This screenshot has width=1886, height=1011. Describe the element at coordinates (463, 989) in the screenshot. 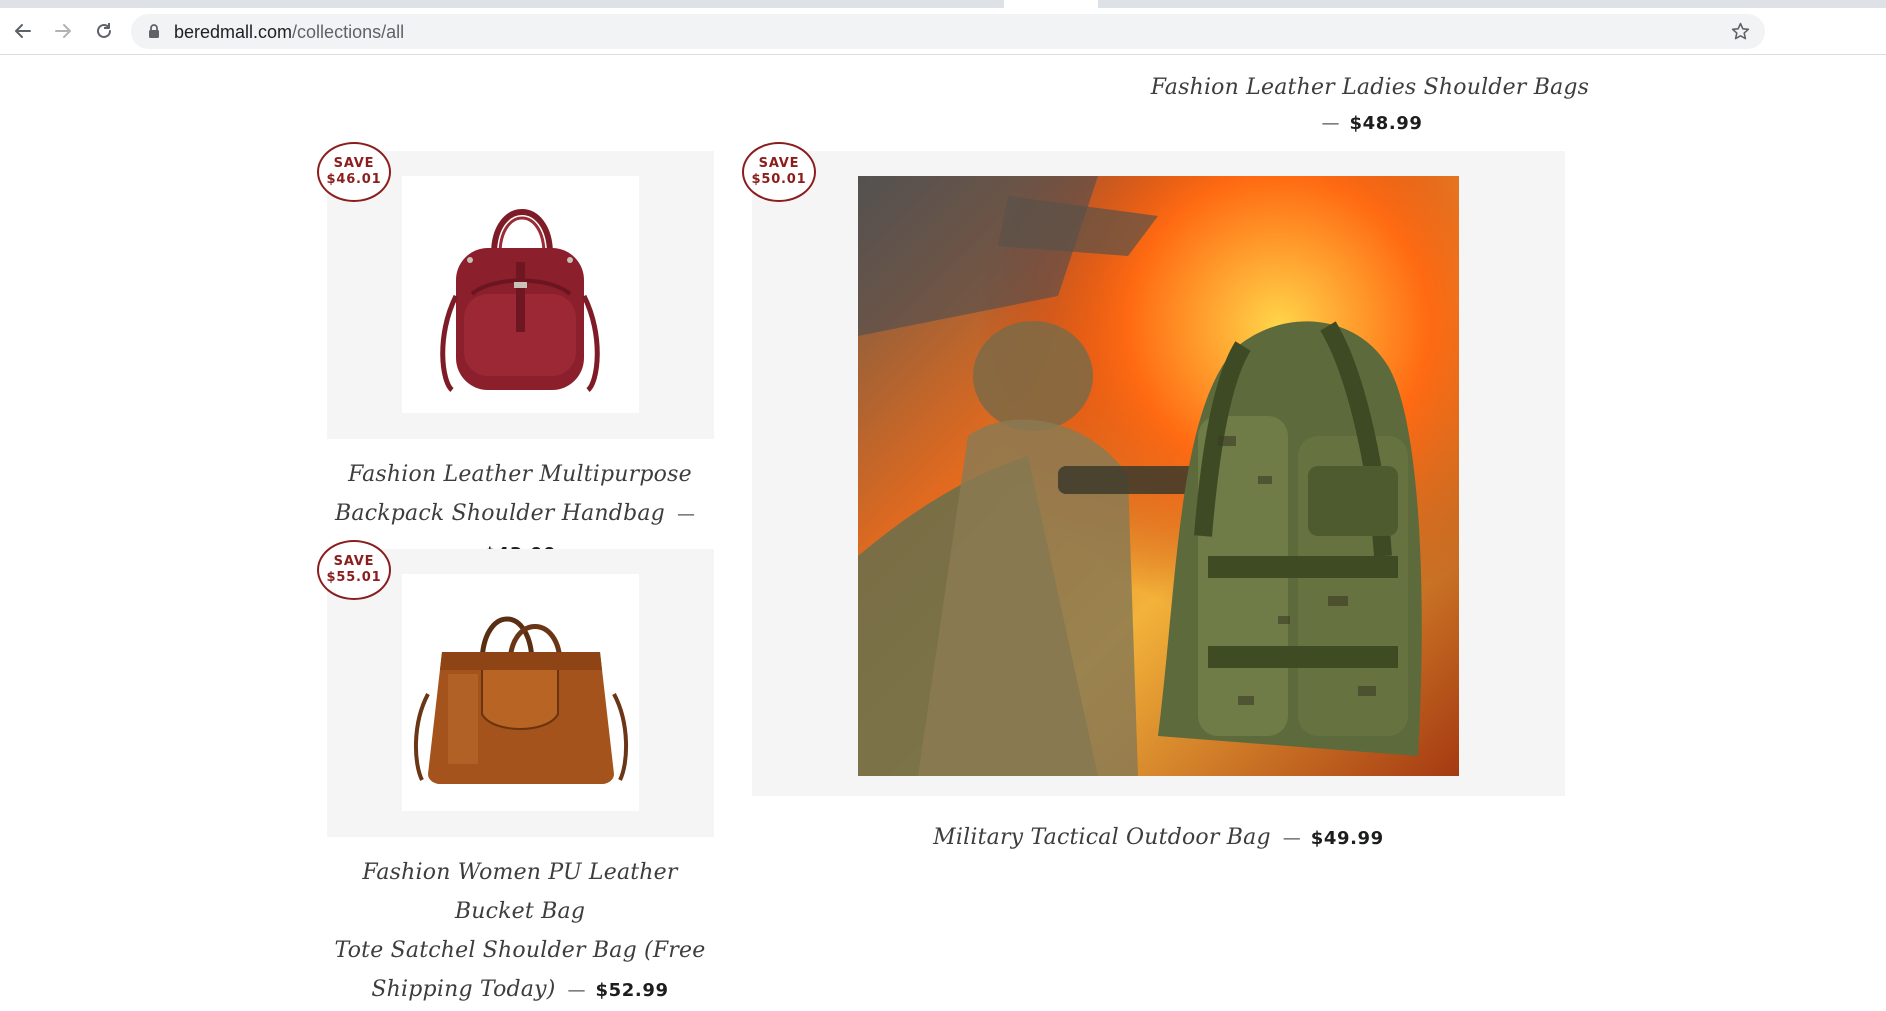

I see `product-title-line: Shipping Today)` at that location.